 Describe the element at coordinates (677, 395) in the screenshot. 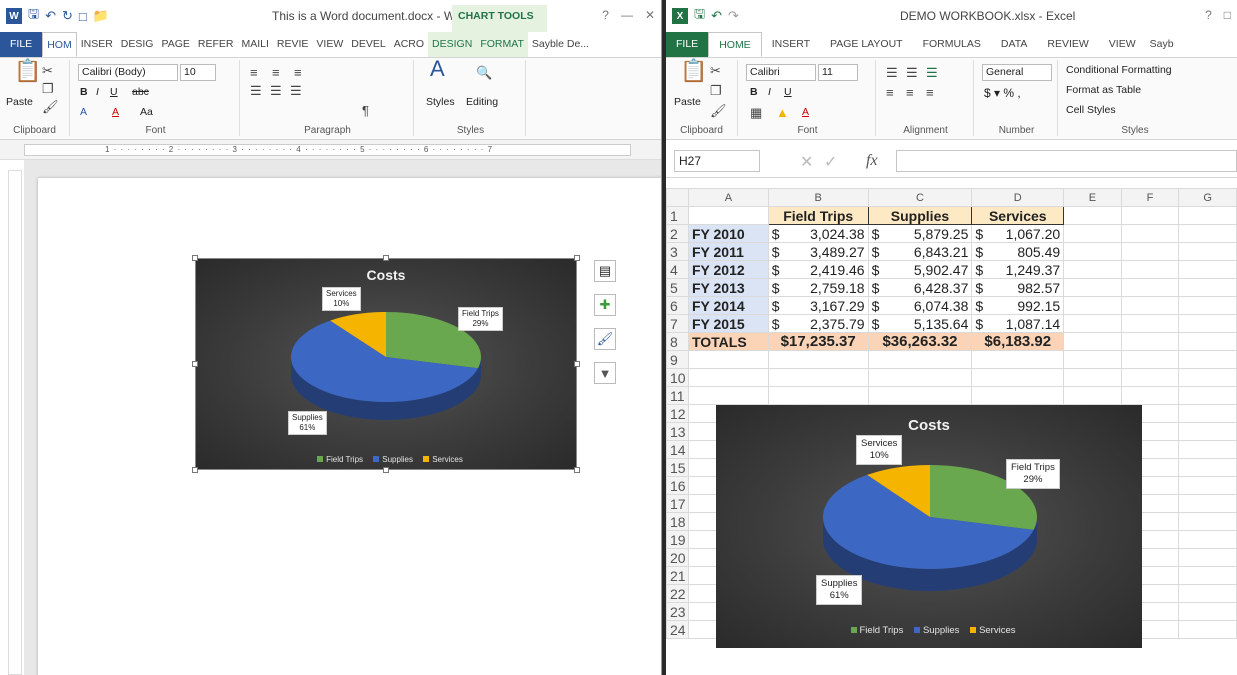

I see `row-header: 11` at that location.